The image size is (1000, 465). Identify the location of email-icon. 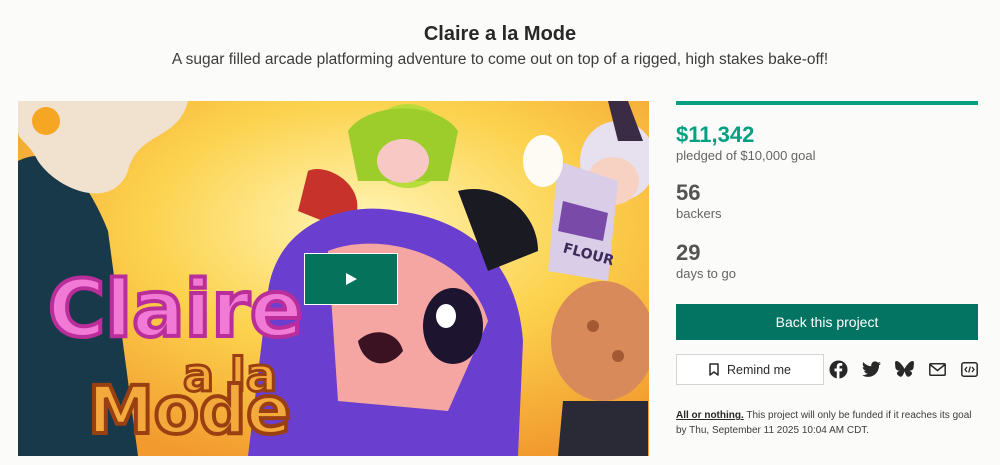
(937, 369).